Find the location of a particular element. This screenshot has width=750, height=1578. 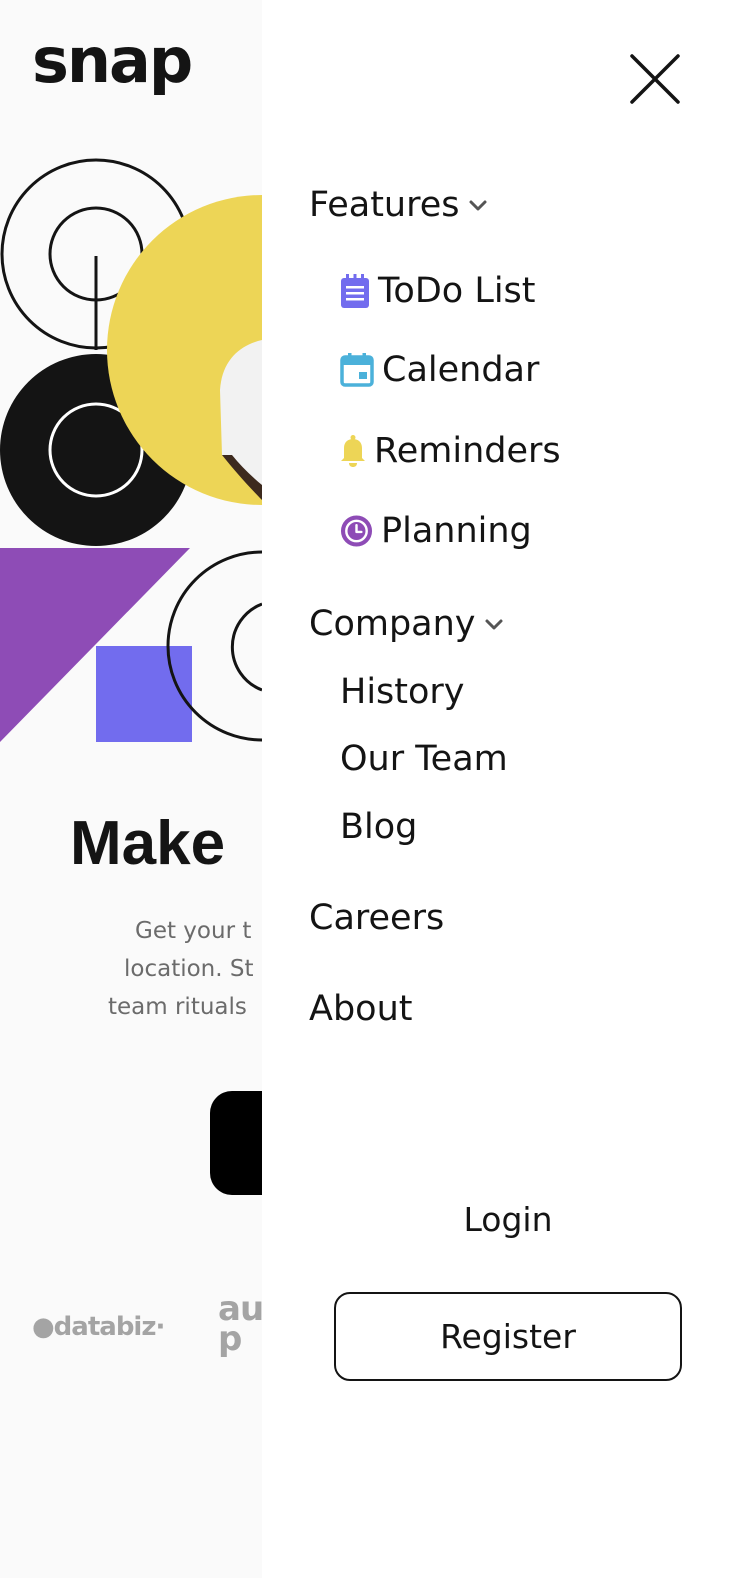

nav-item-planning: Planning is located at coordinates (436, 531).